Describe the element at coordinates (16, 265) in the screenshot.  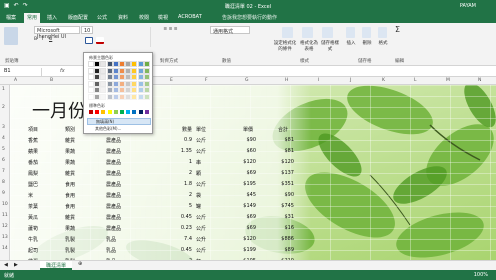
I see `next-sheet-icon: ▶` at that location.